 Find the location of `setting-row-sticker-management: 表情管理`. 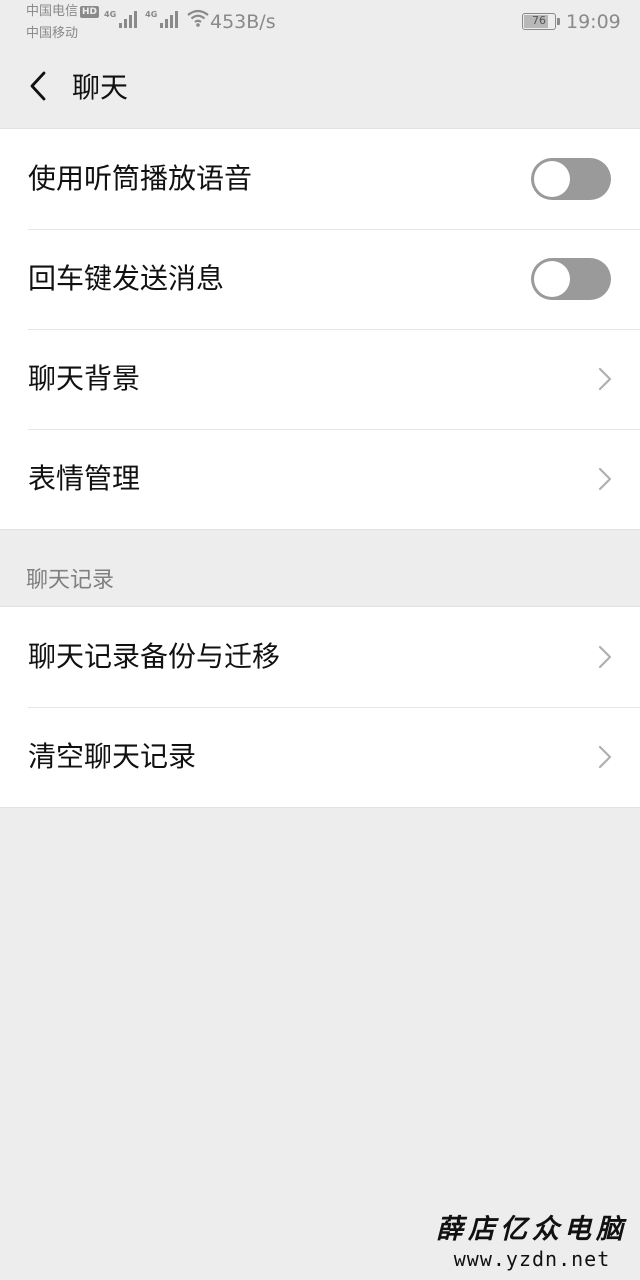

setting-row-sticker-management: 表情管理 is located at coordinates (320, 479).